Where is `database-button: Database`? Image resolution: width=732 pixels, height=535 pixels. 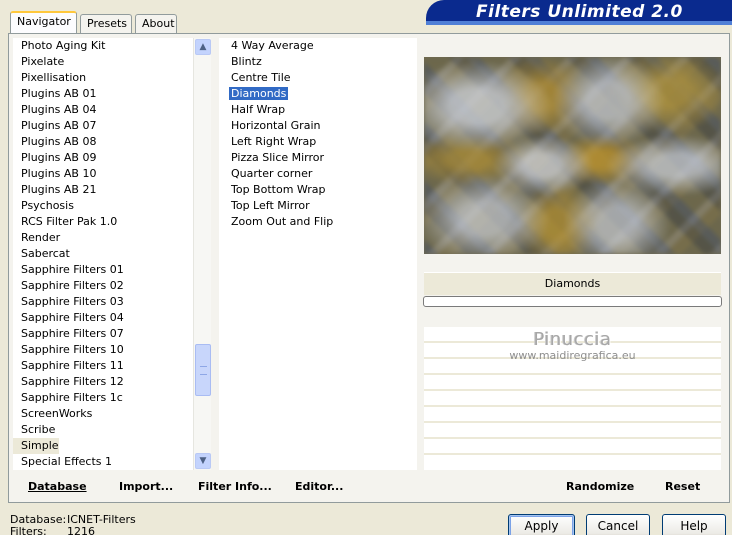 database-button: Database is located at coordinates (57, 487).